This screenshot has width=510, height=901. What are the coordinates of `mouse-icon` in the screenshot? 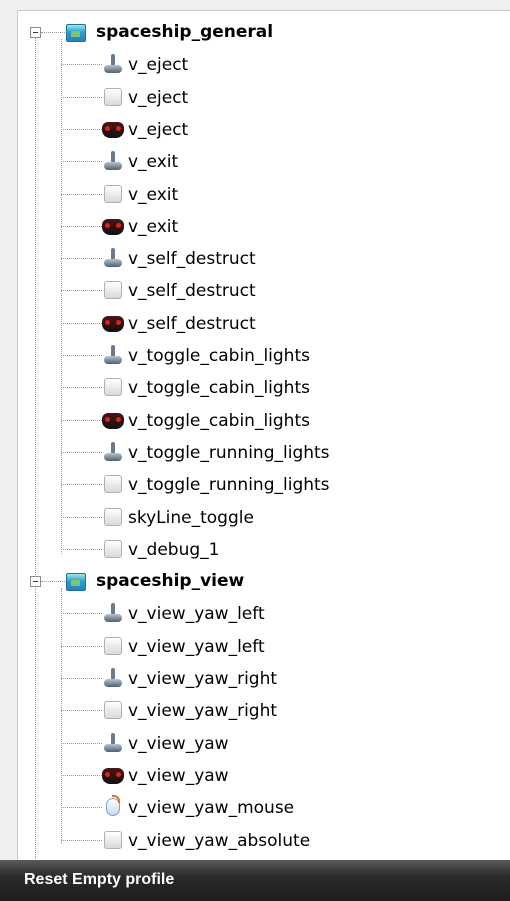 It's located at (113, 806).